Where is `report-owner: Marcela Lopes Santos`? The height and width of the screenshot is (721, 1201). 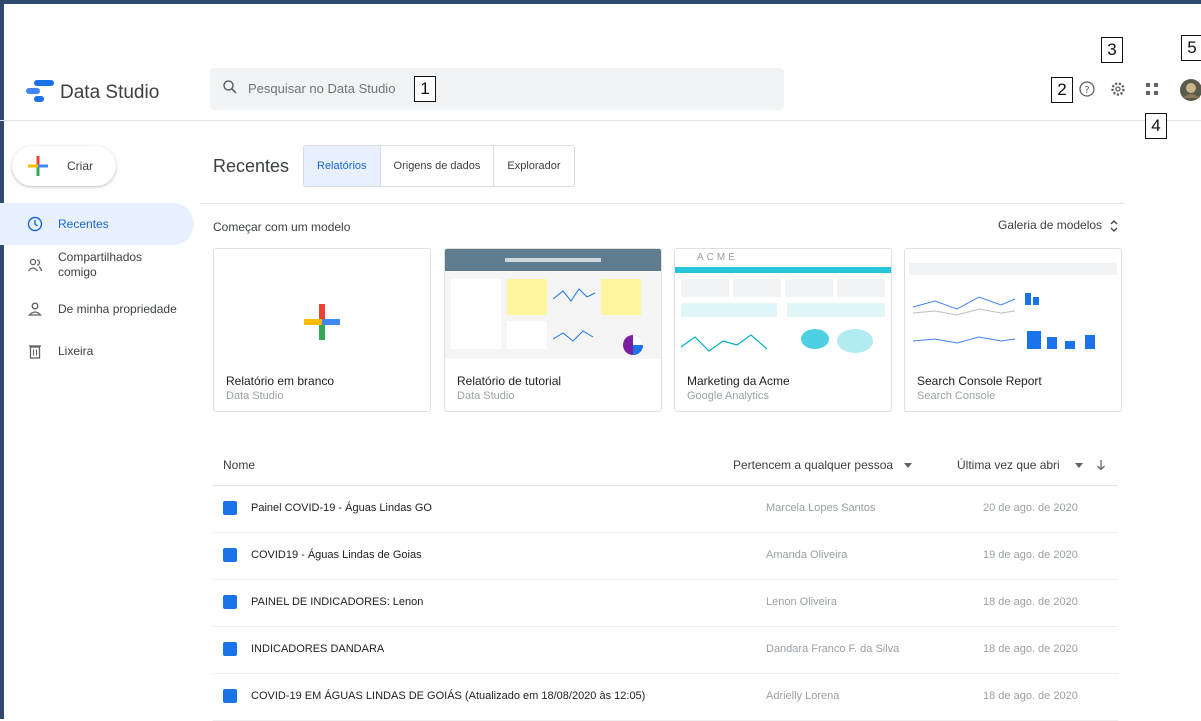
report-owner: Marcela Lopes Santos is located at coordinates (821, 508).